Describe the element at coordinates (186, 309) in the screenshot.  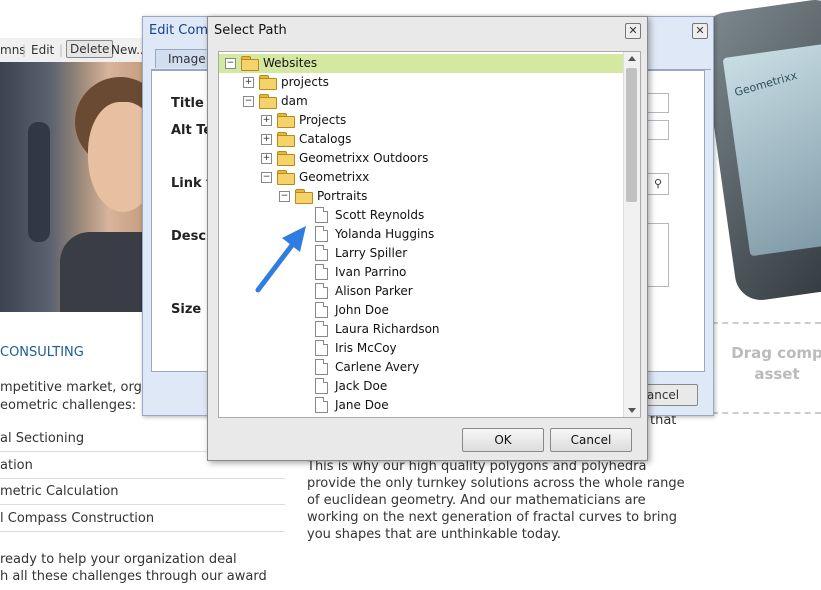
I see `size-label: Size` at that location.